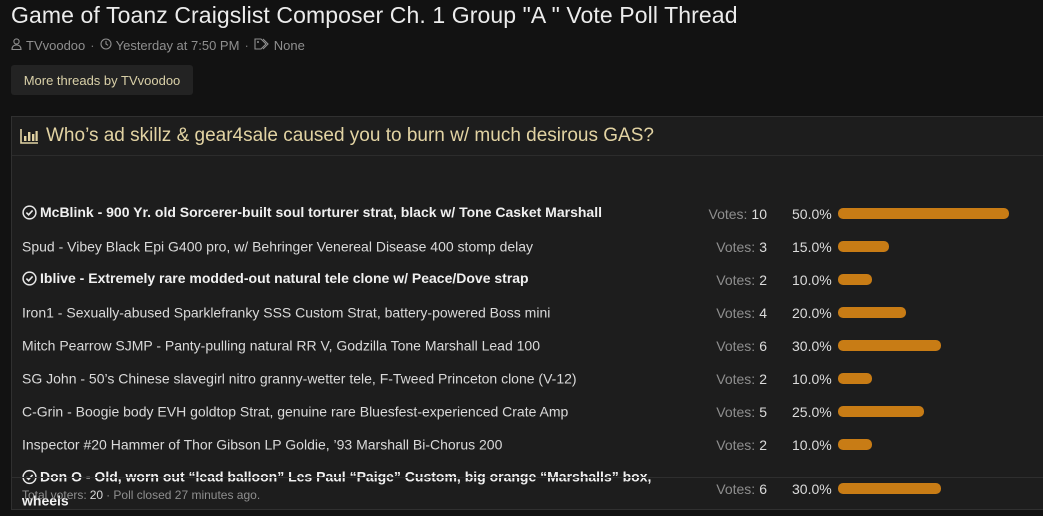 The height and width of the screenshot is (516, 1043). I want to click on poll-option-votes: Votes: 10, so click(738, 214).